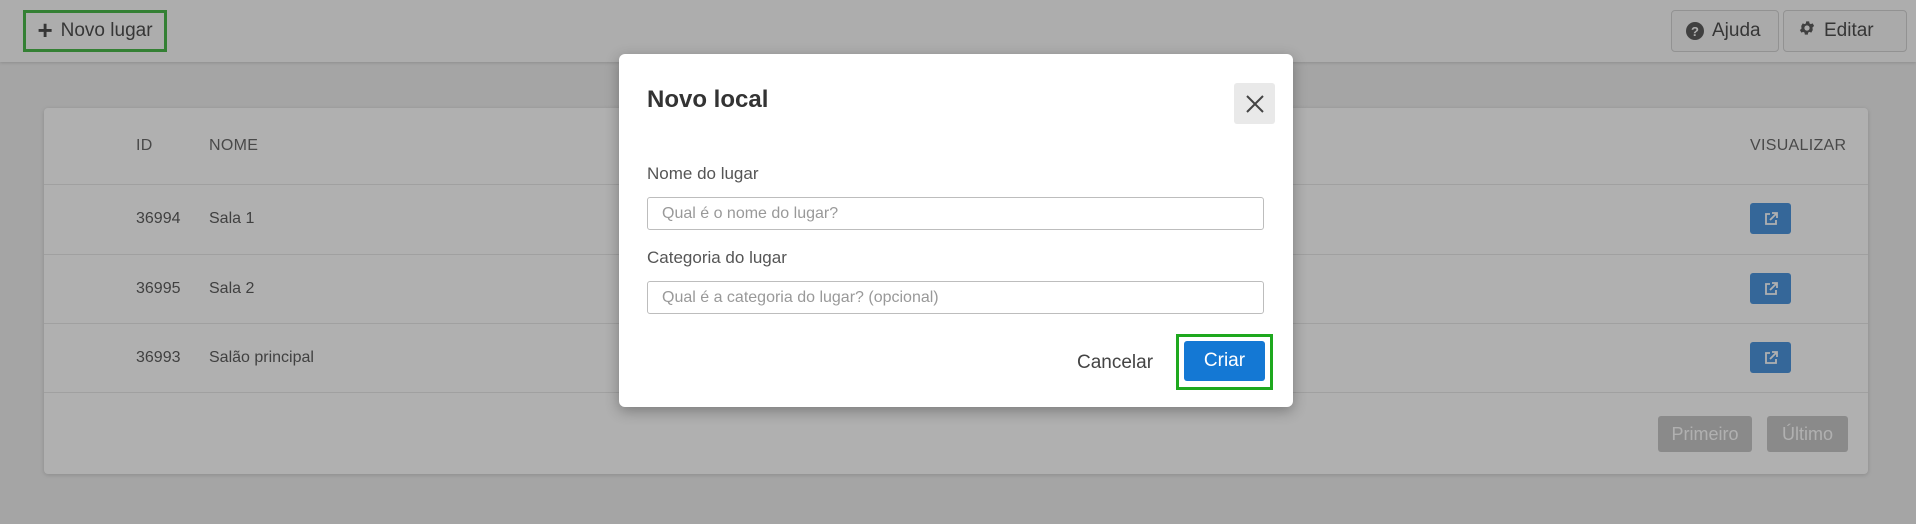  Describe the element at coordinates (955, 297) in the screenshot. I see `place-category-input` at that location.